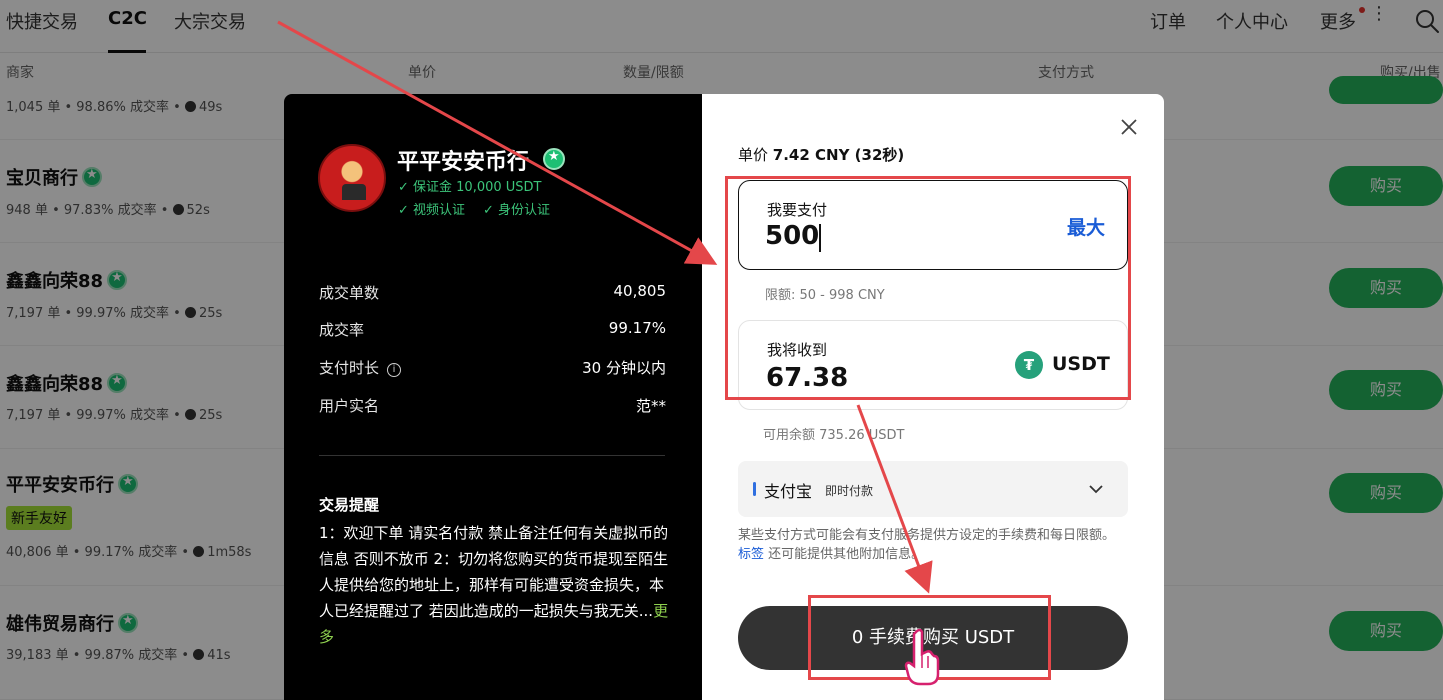 The width and height of the screenshot is (1443, 700). What do you see at coordinates (1096, 489) in the screenshot?
I see `chevron-down-icon` at bounding box center [1096, 489].